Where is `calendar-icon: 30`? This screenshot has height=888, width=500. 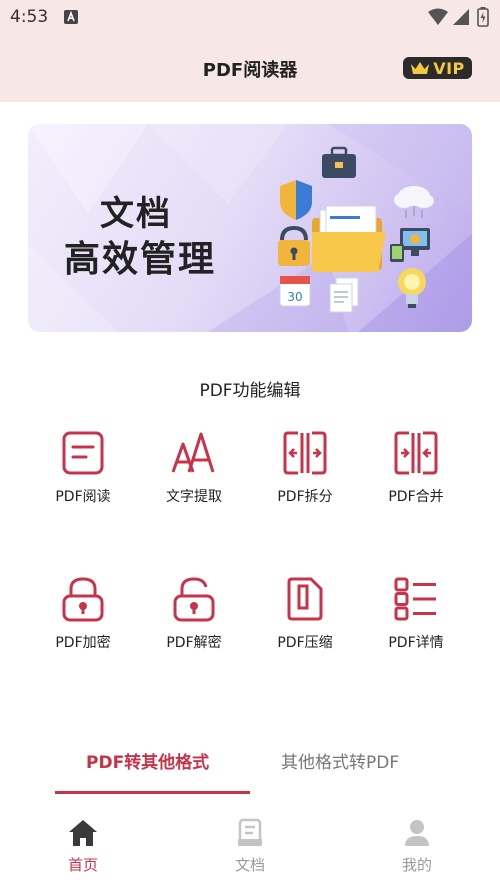 calendar-icon: 30 is located at coordinates (295, 291).